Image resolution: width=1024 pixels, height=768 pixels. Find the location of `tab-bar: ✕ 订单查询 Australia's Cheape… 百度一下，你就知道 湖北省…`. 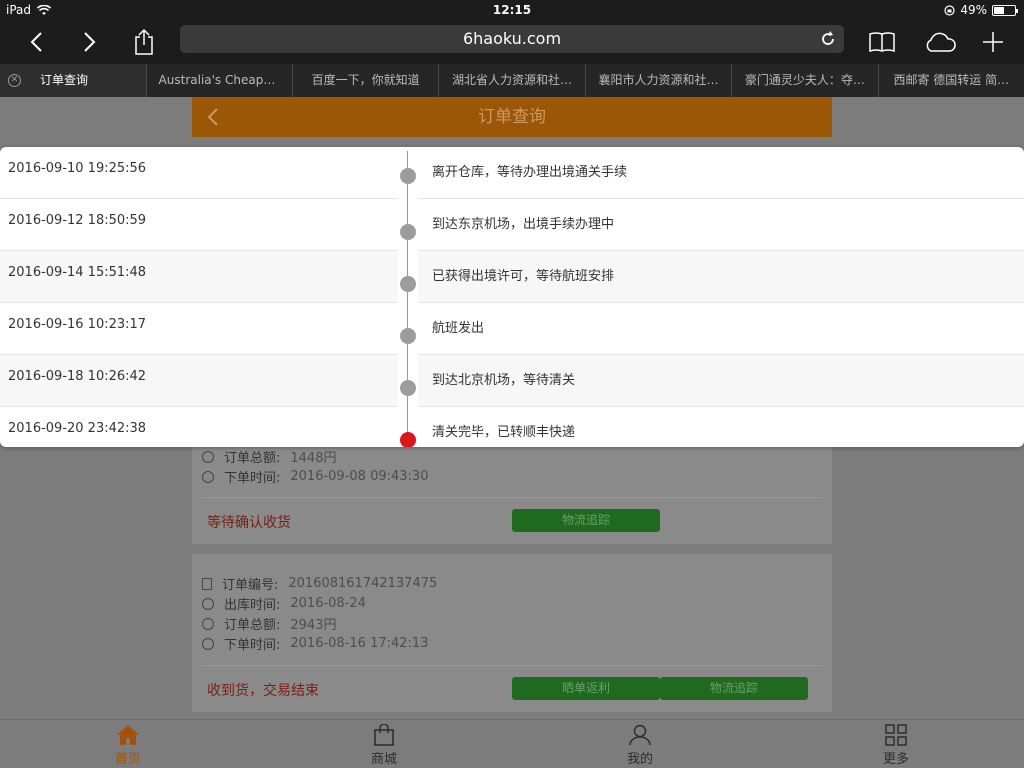

tab-bar: ✕ 订单查询 Australia's Cheape… 百度一下，你就知道 湖北省… is located at coordinates (512, 80).